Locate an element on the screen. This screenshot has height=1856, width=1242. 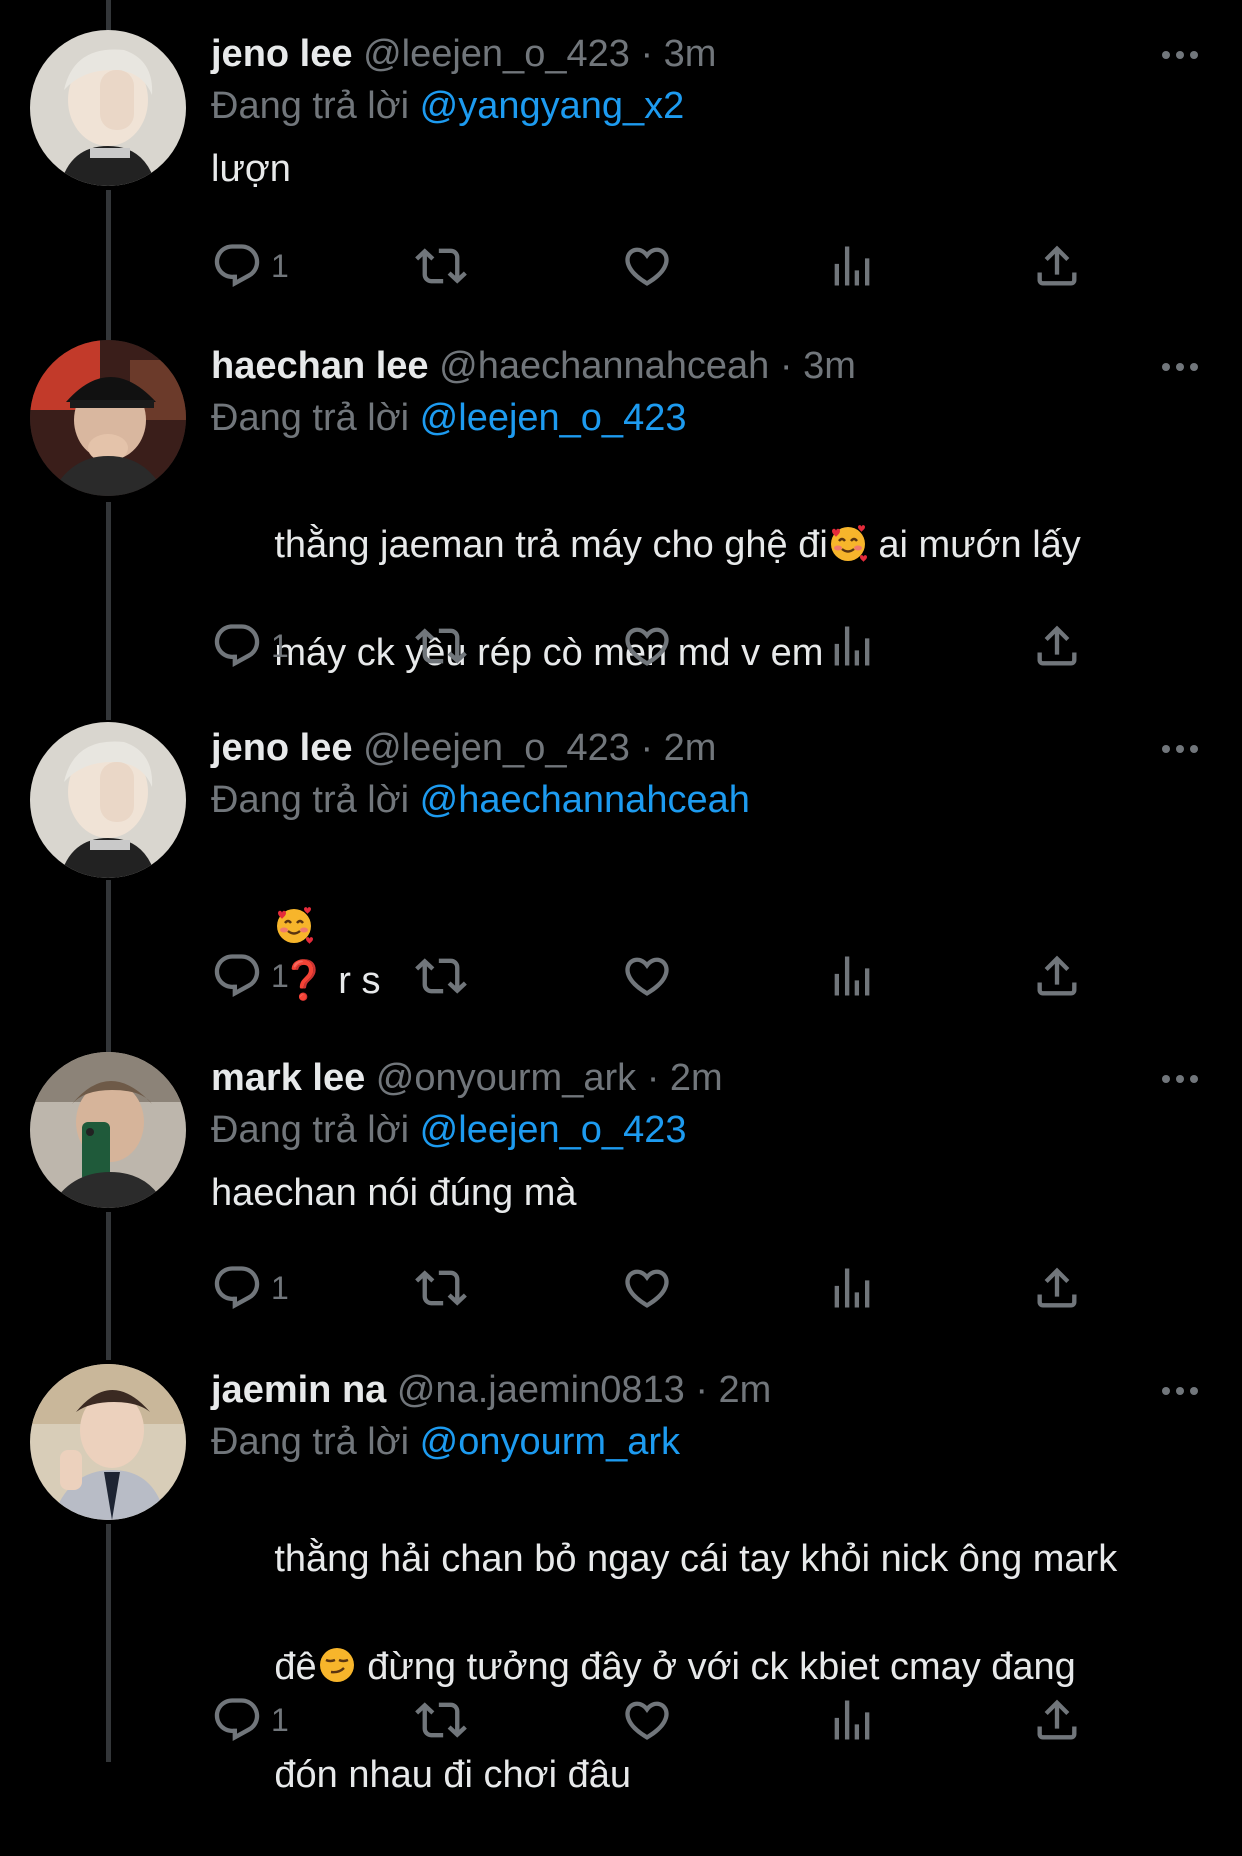
tweet-header: jeno lee @leejen_o_423 · 2m is located at coordinates (706, 748).